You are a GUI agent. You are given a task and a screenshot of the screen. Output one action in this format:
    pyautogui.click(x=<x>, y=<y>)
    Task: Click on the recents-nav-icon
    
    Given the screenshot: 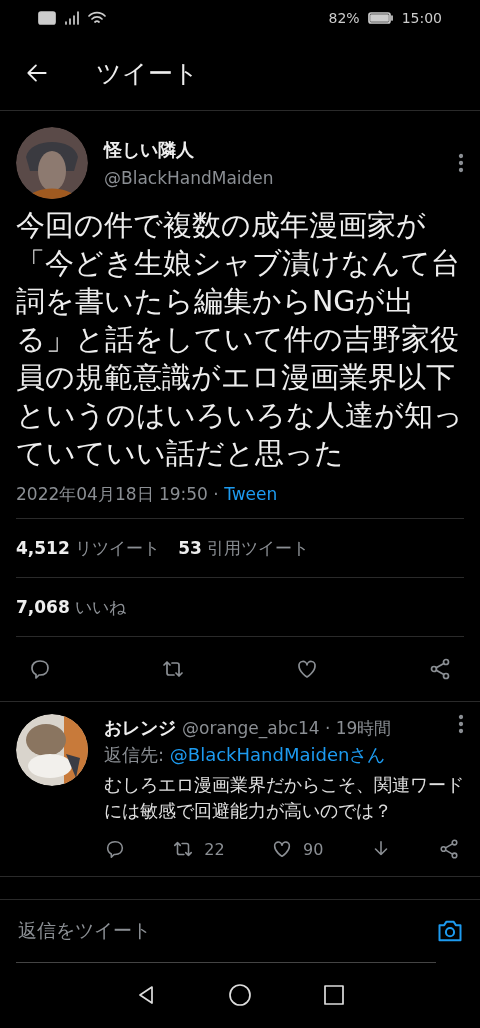 What is the action you would take?
    pyautogui.click(x=334, y=995)
    